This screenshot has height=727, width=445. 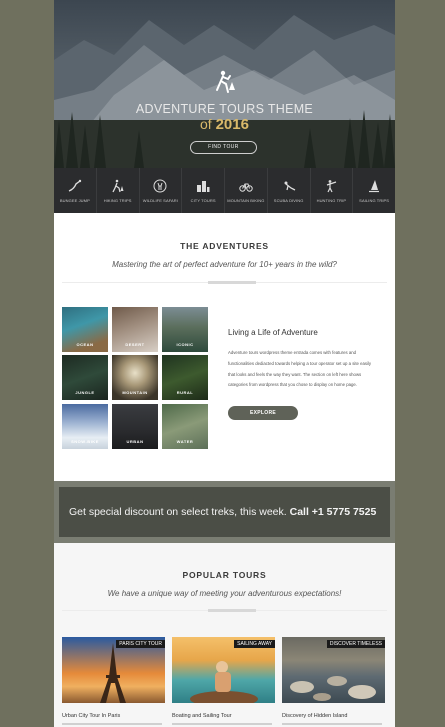 What do you see at coordinates (206, 124) in the screenshot?
I see `hero-year-prefix: of` at bounding box center [206, 124].